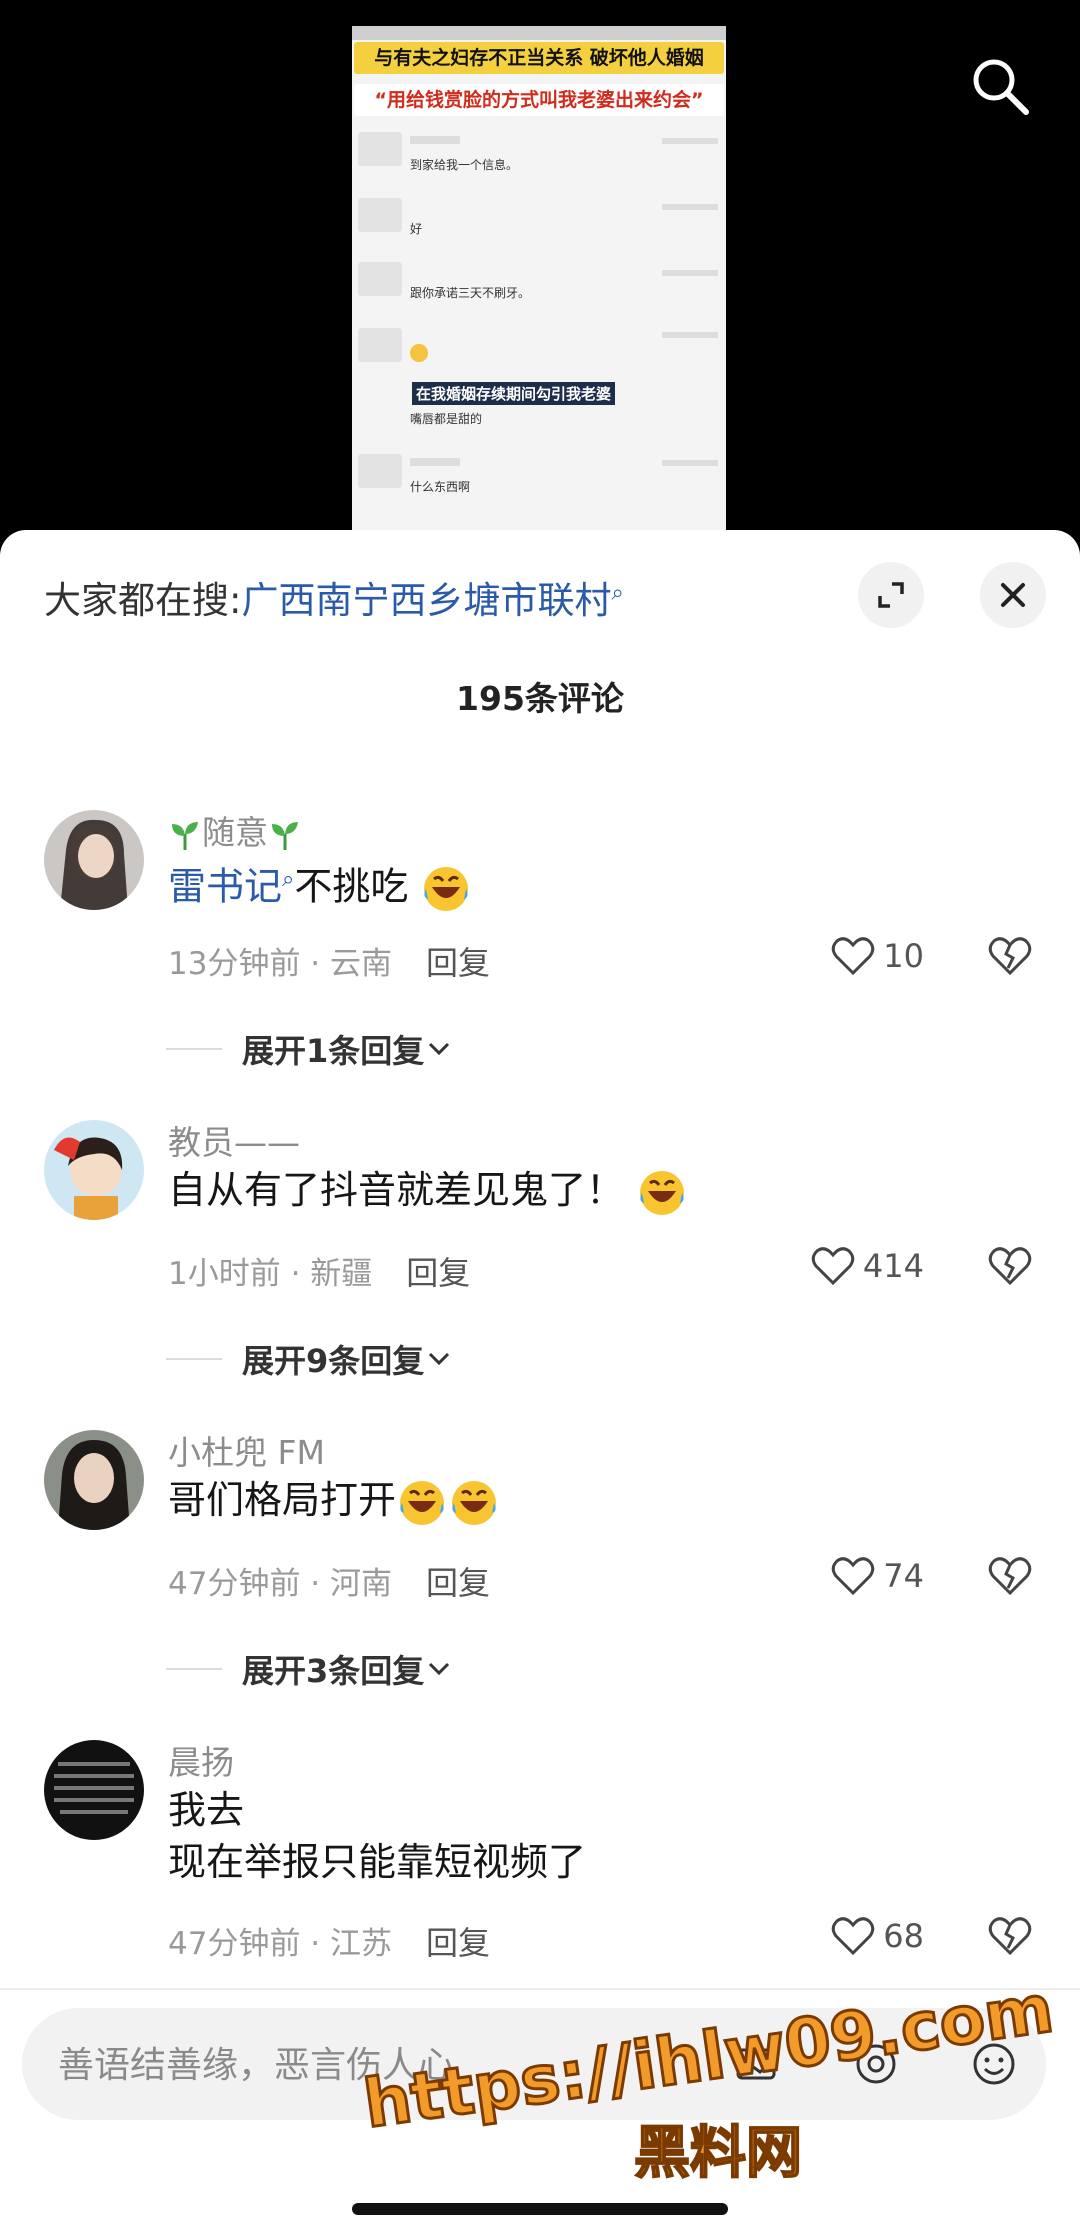 The height and width of the screenshot is (2237, 1080). What do you see at coordinates (877, 1576) in the screenshot?
I see `like-button: 74` at bounding box center [877, 1576].